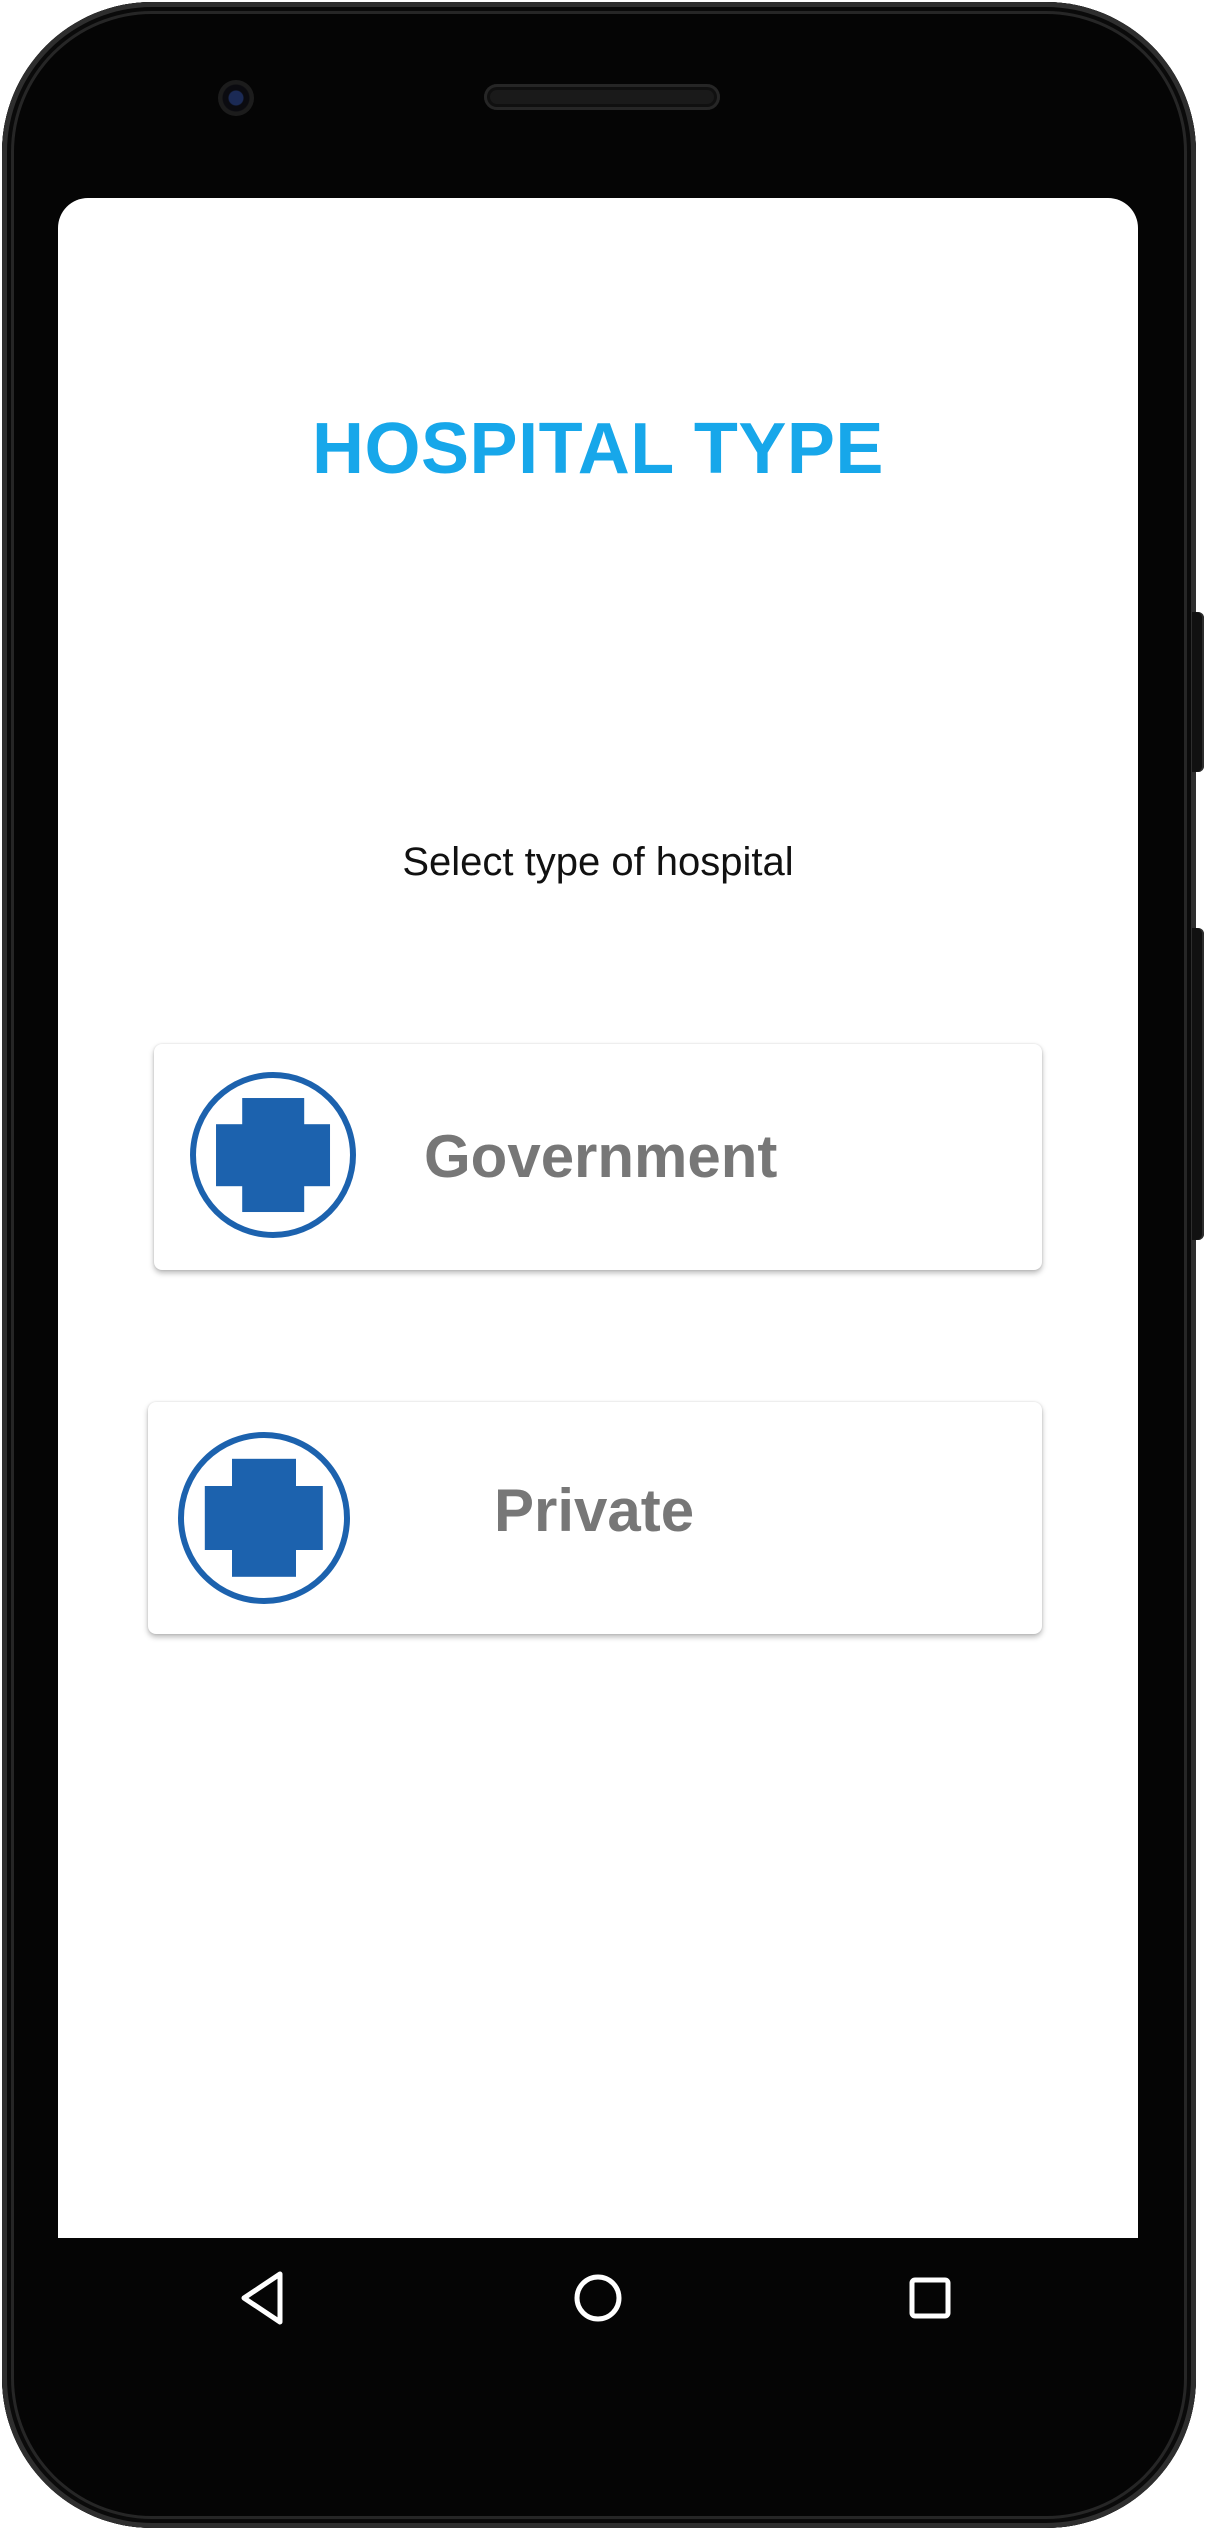 The image size is (1206, 2533). I want to click on earpiece-speaker, so click(602, 97).